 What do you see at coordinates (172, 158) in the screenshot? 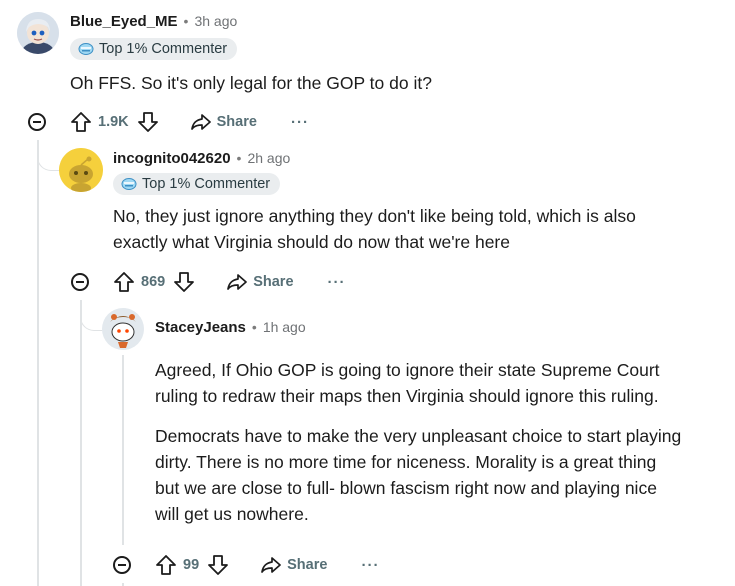
I see `username: incognito042620` at bounding box center [172, 158].